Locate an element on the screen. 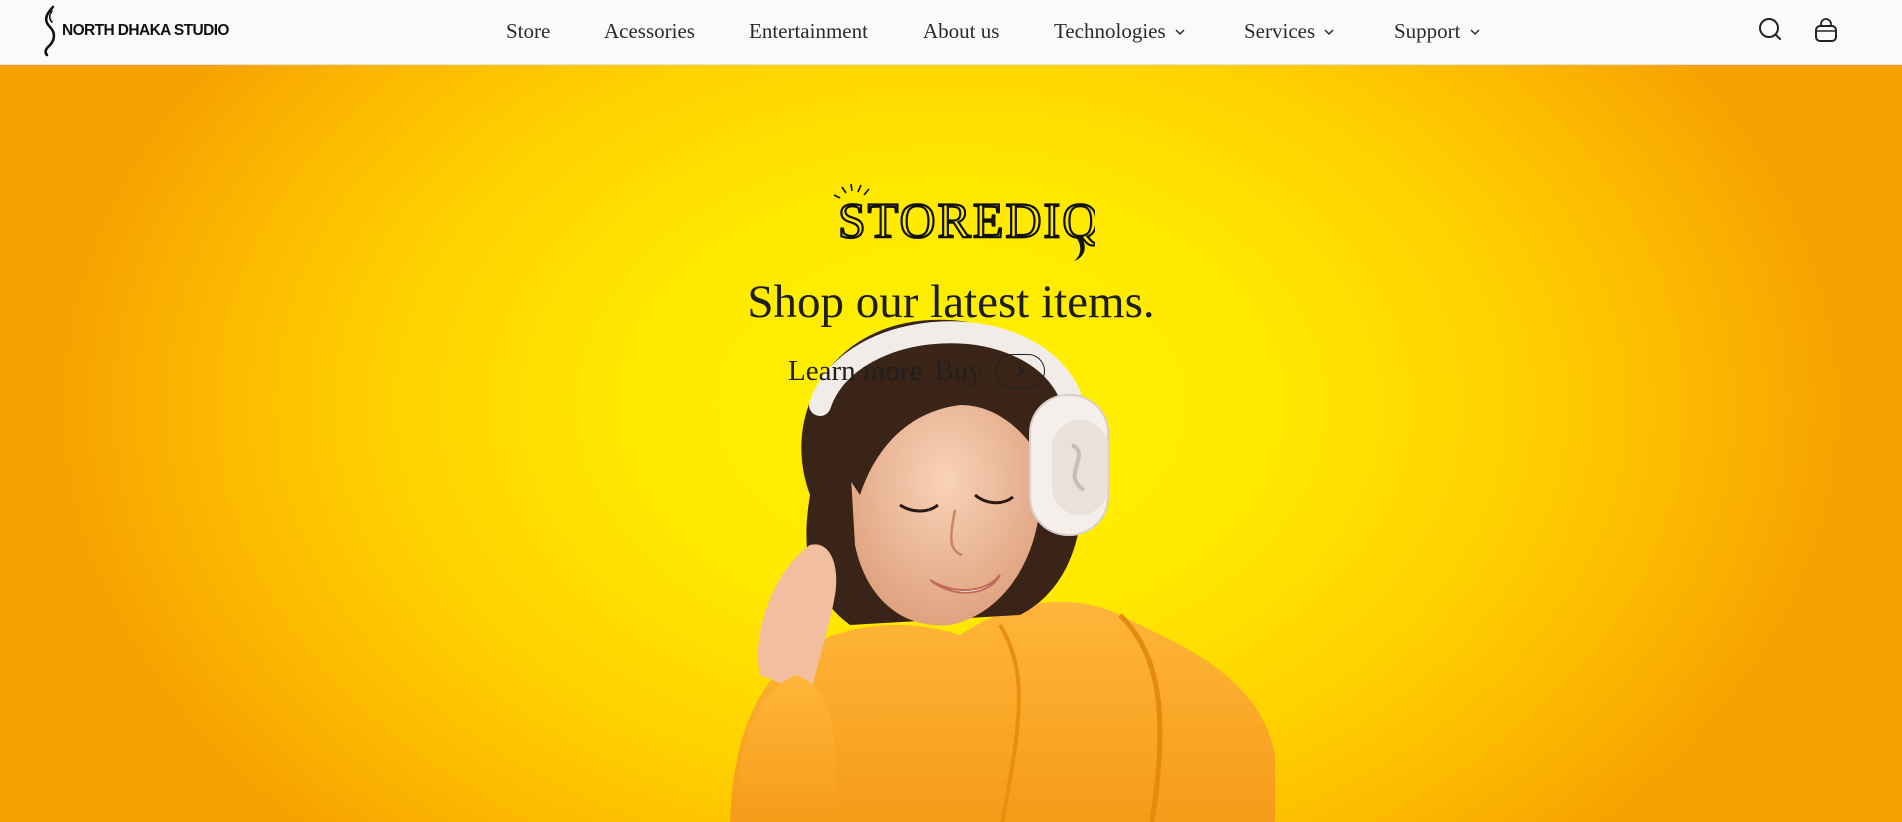 This screenshot has width=1902, height=822. nav-entertainment-label: Entertainment is located at coordinates (808, 31).